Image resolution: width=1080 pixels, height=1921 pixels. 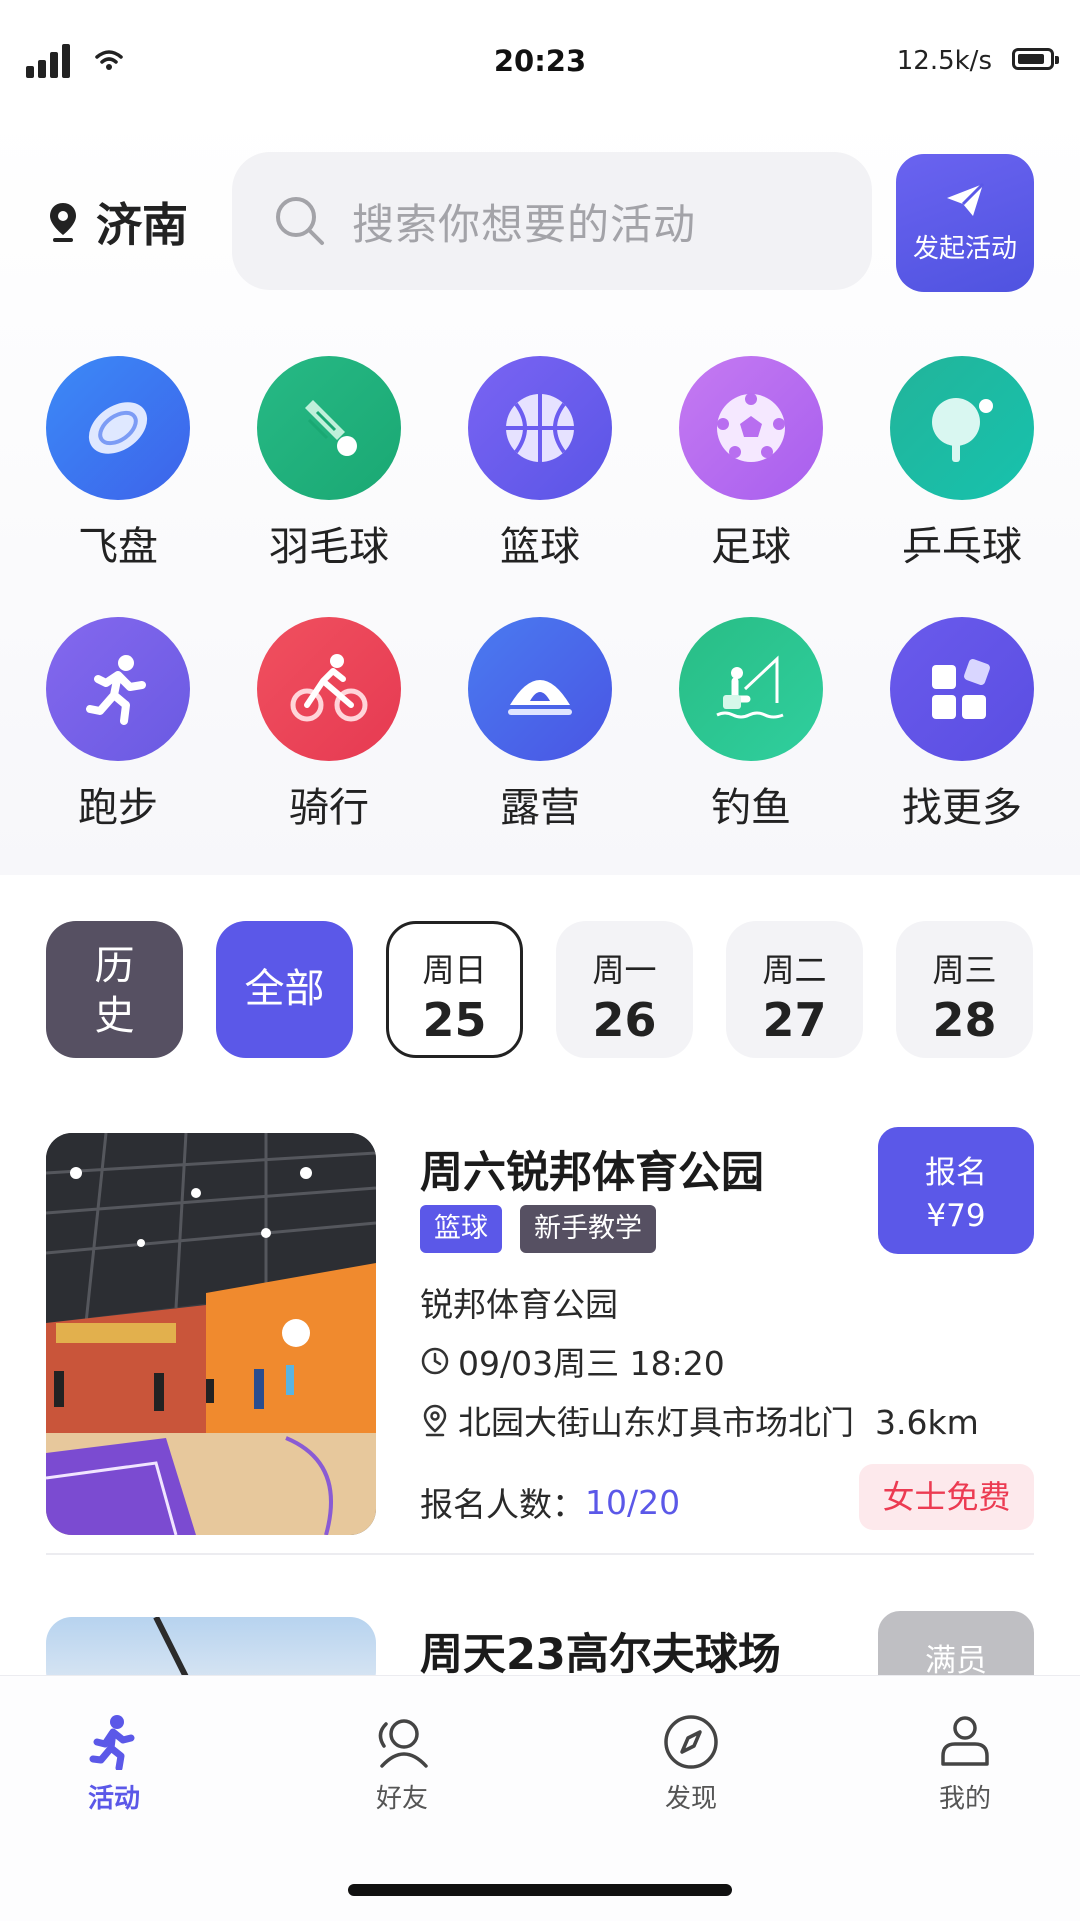 What do you see at coordinates (540, 1890) in the screenshot?
I see `home-indicator` at bounding box center [540, 1890].